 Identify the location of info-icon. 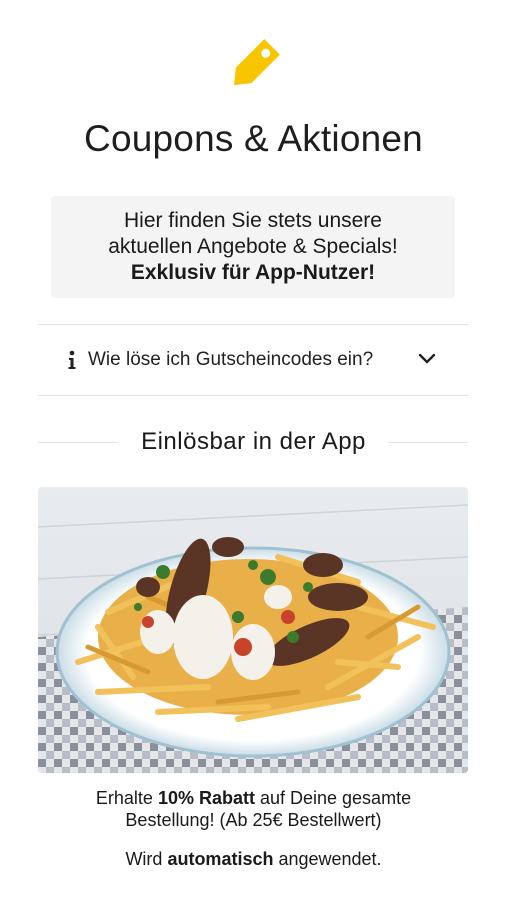
(72, 359).